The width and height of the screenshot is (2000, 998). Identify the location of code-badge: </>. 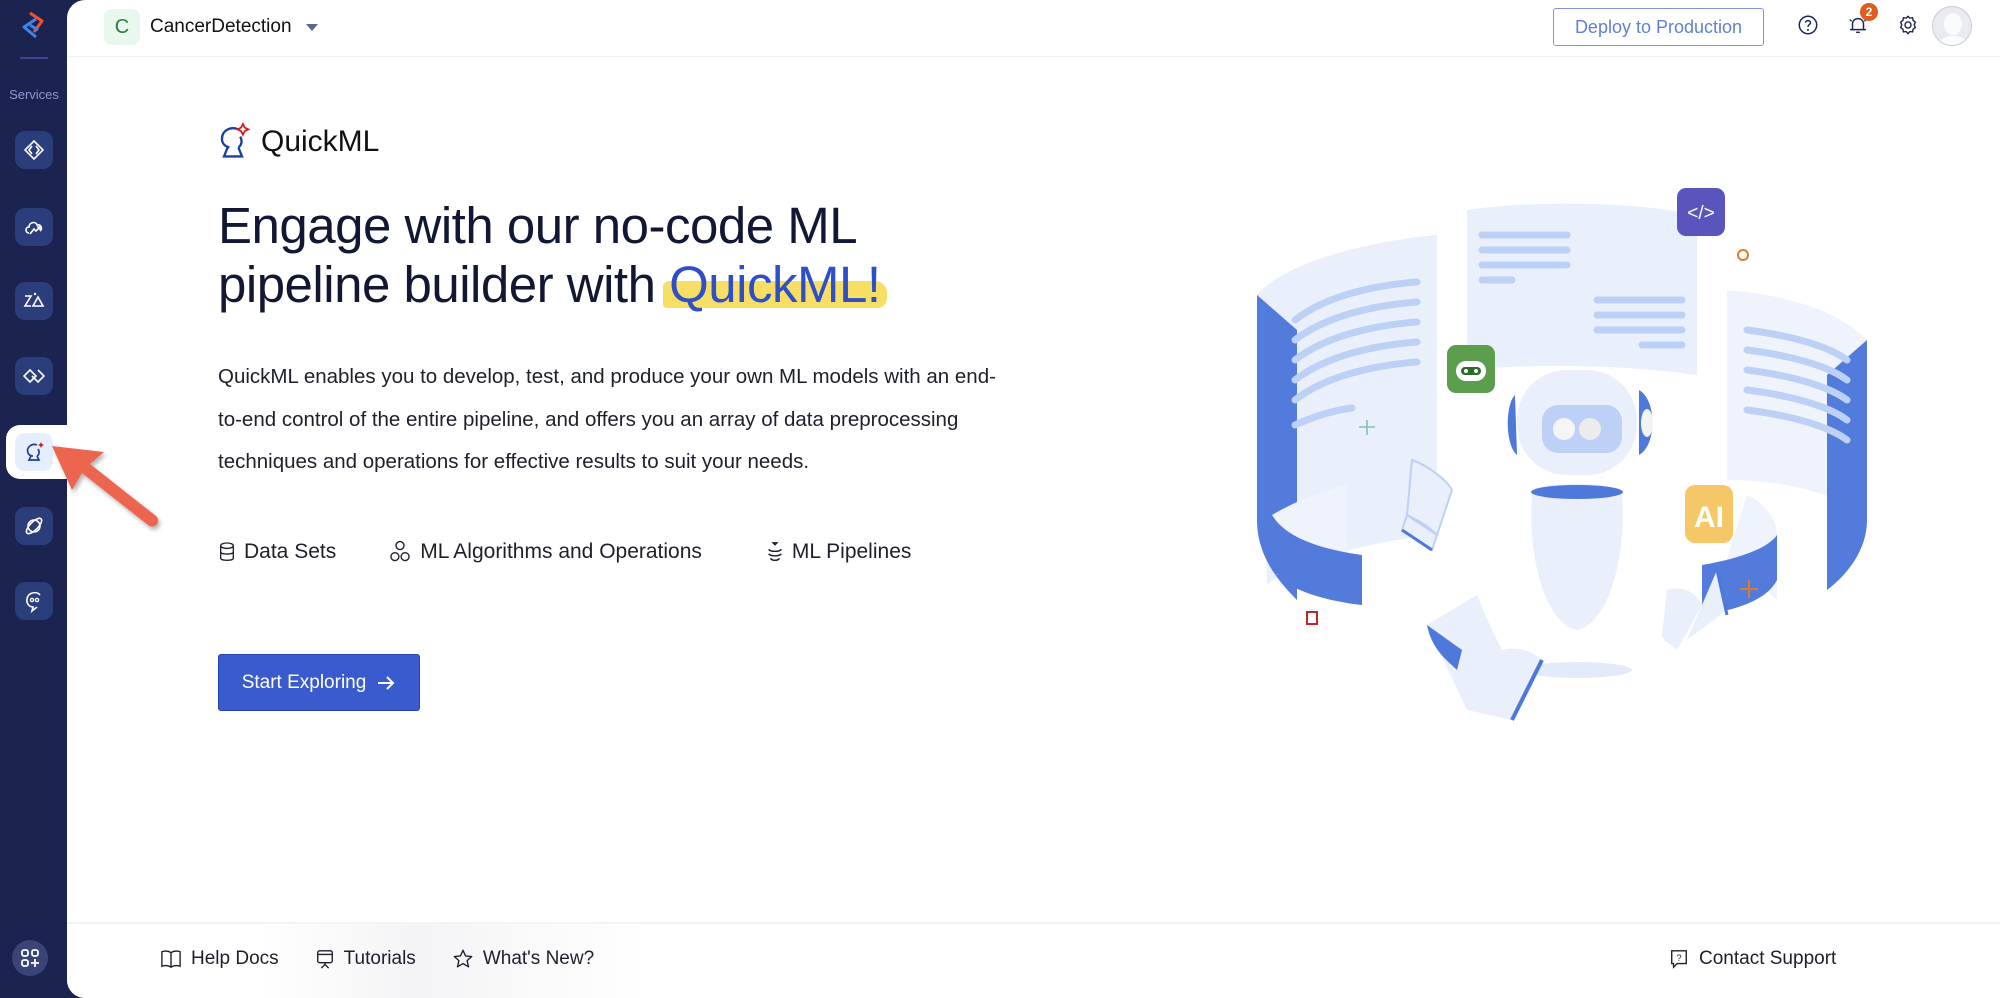
(1701, 212).